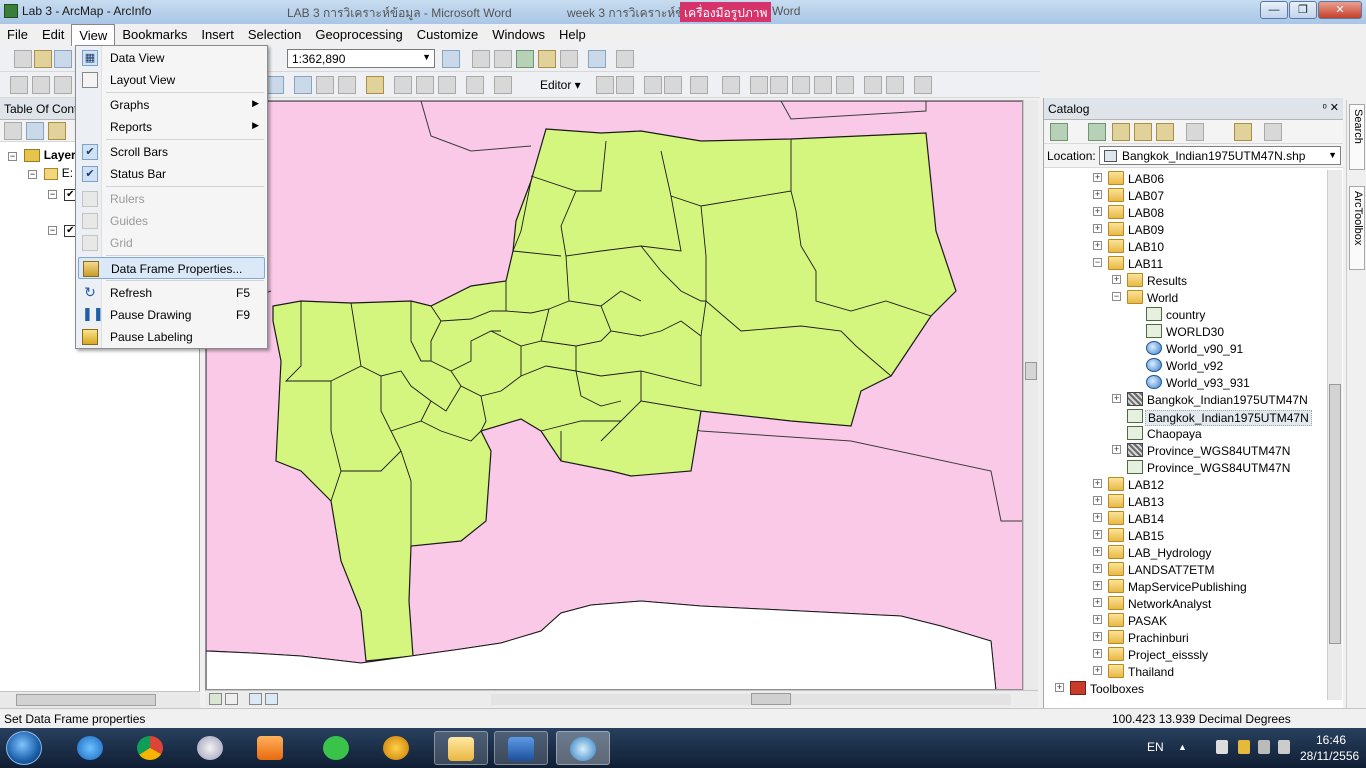 This screenshot has height=768, width=1366. I want to click on location-combobox: Bangkok_Indian1975UTM47N.shp ▼, so click(1220, 155).